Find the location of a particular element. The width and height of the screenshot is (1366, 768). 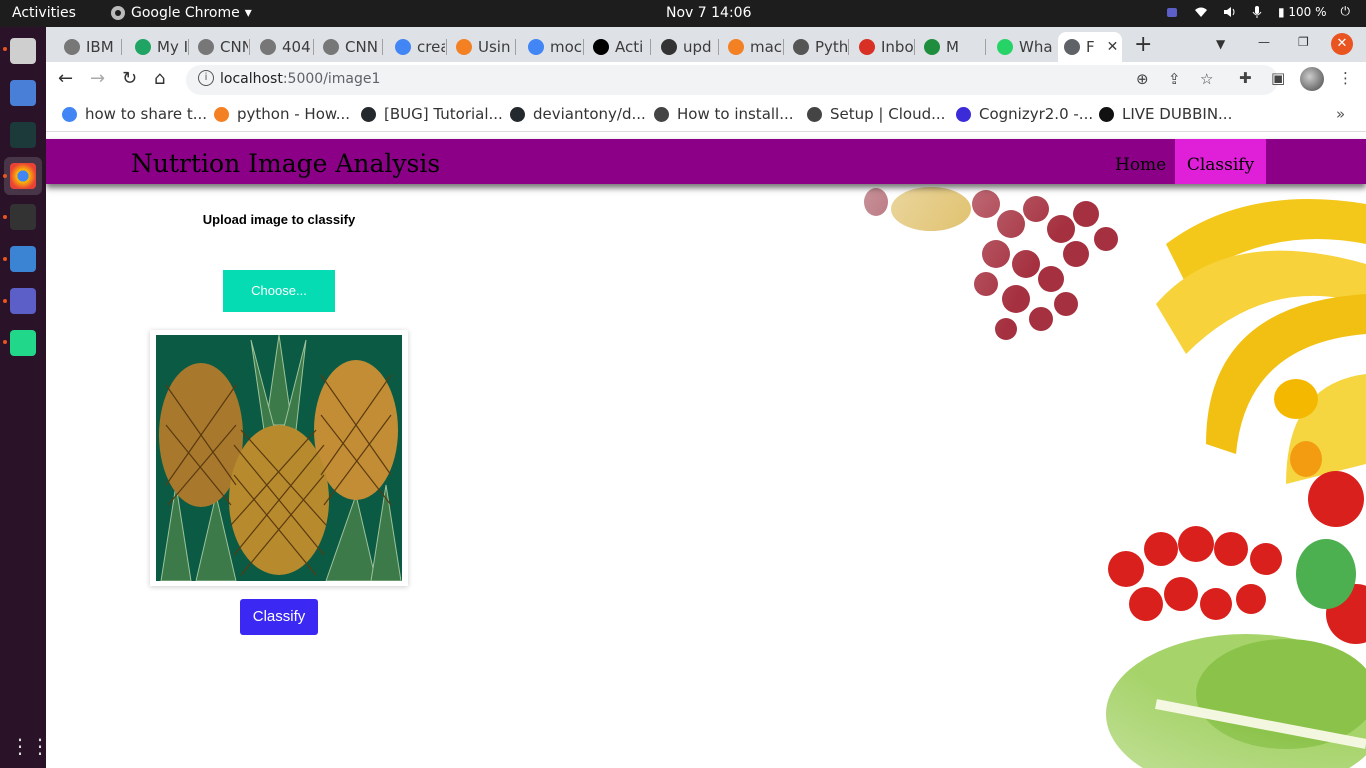

browser-tab: 404 is located at coordinates (283, 47).